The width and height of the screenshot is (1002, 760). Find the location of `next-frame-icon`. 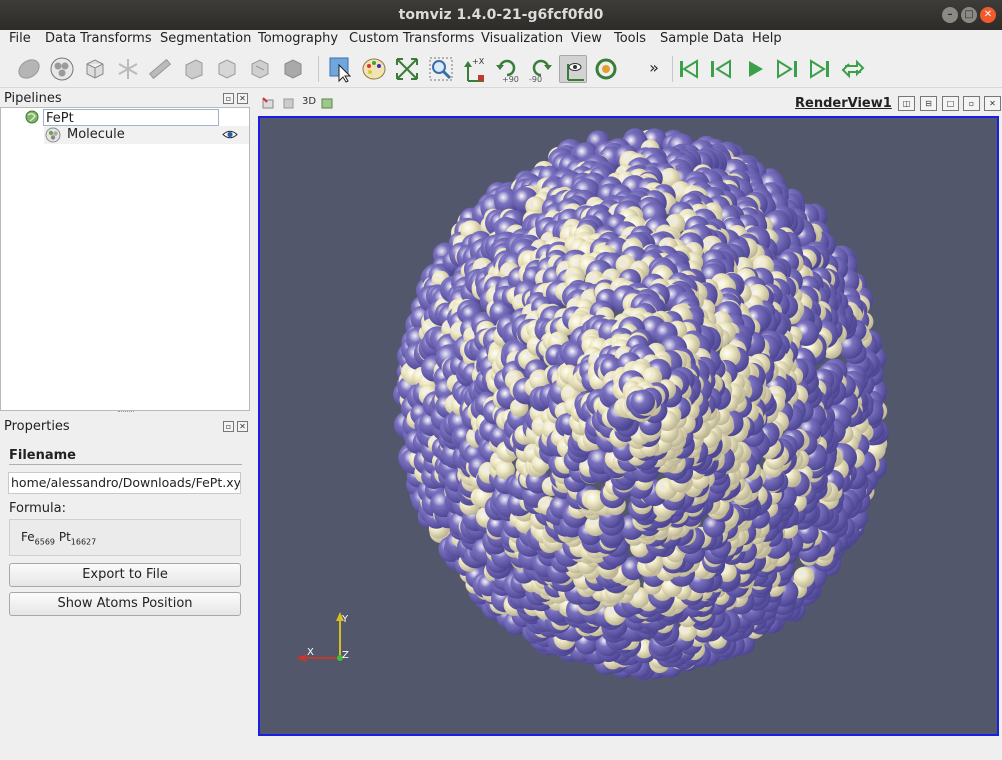

next-frame-icon is located at coordinates (787, 69).